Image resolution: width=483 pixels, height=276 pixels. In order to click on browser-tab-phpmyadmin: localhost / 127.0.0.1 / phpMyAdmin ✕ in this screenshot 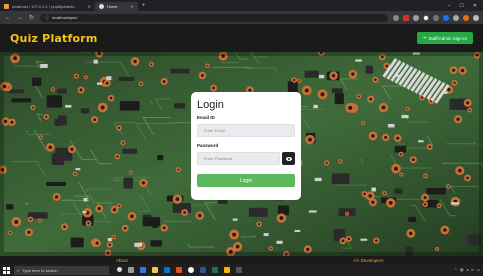, I will do `click(47, 6)`.